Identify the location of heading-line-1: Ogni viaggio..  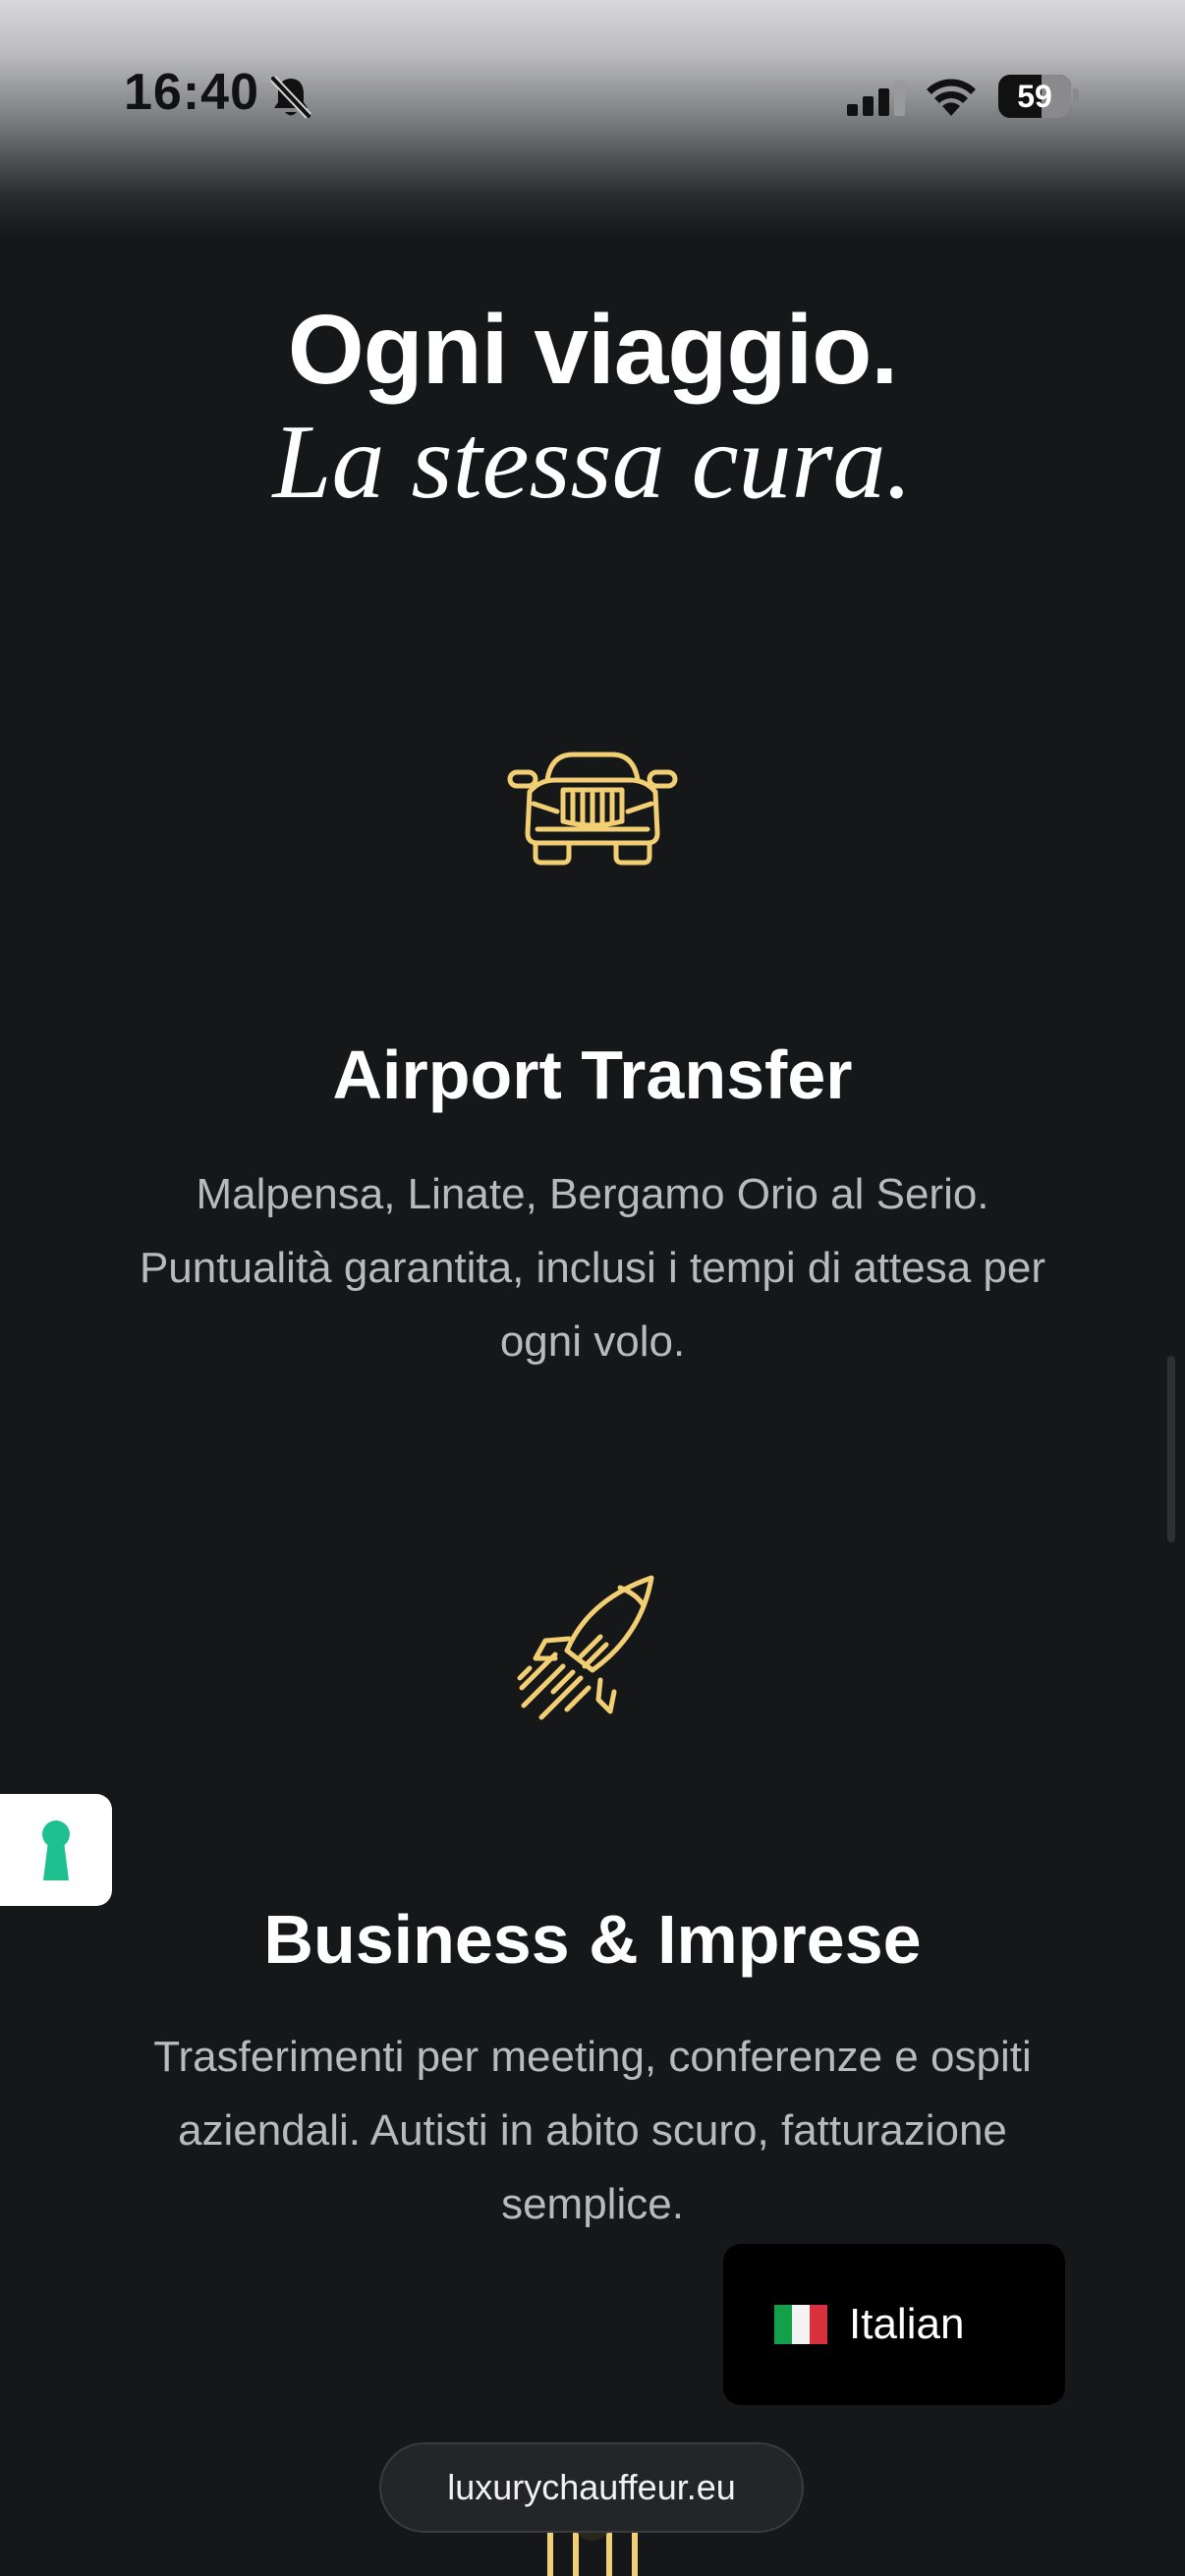
(592, 350).